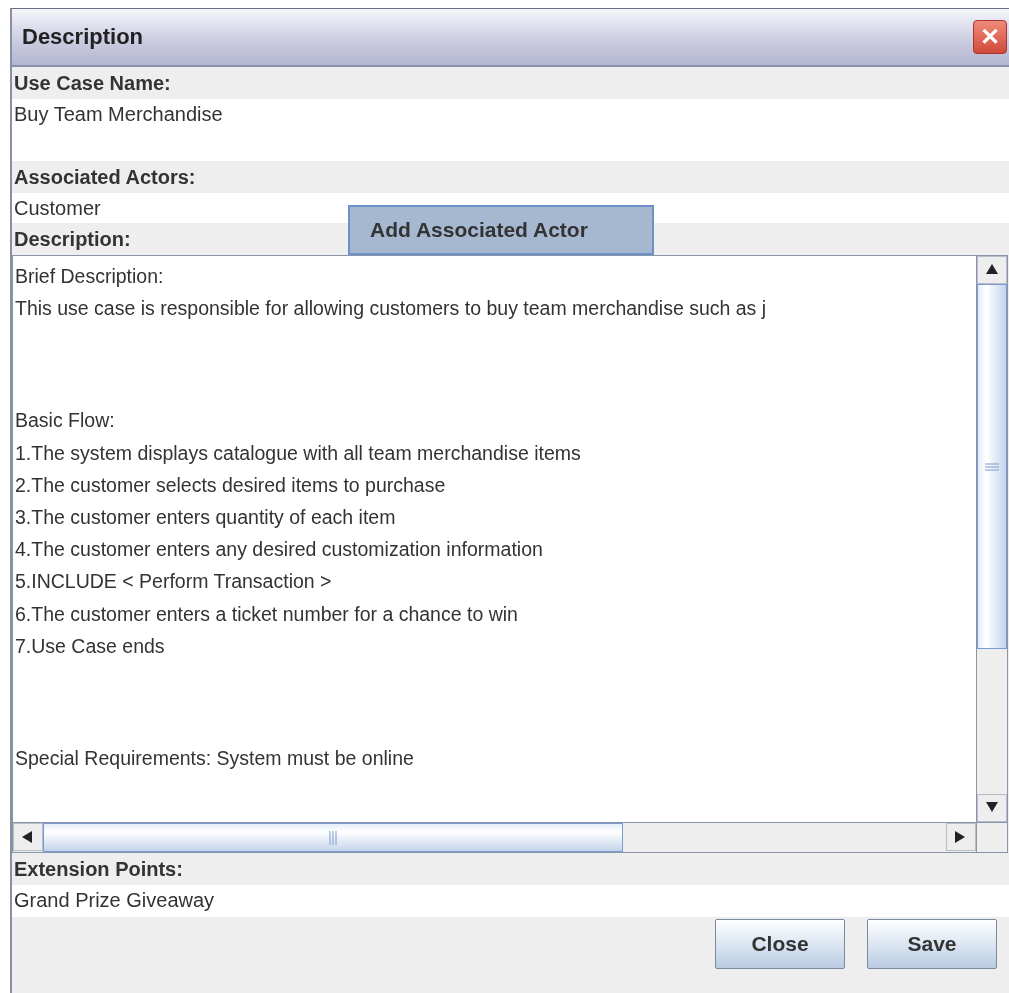 This screenshot has height=993, width=1009. I want to click on vertical-scrollbar, so click(991, 539).